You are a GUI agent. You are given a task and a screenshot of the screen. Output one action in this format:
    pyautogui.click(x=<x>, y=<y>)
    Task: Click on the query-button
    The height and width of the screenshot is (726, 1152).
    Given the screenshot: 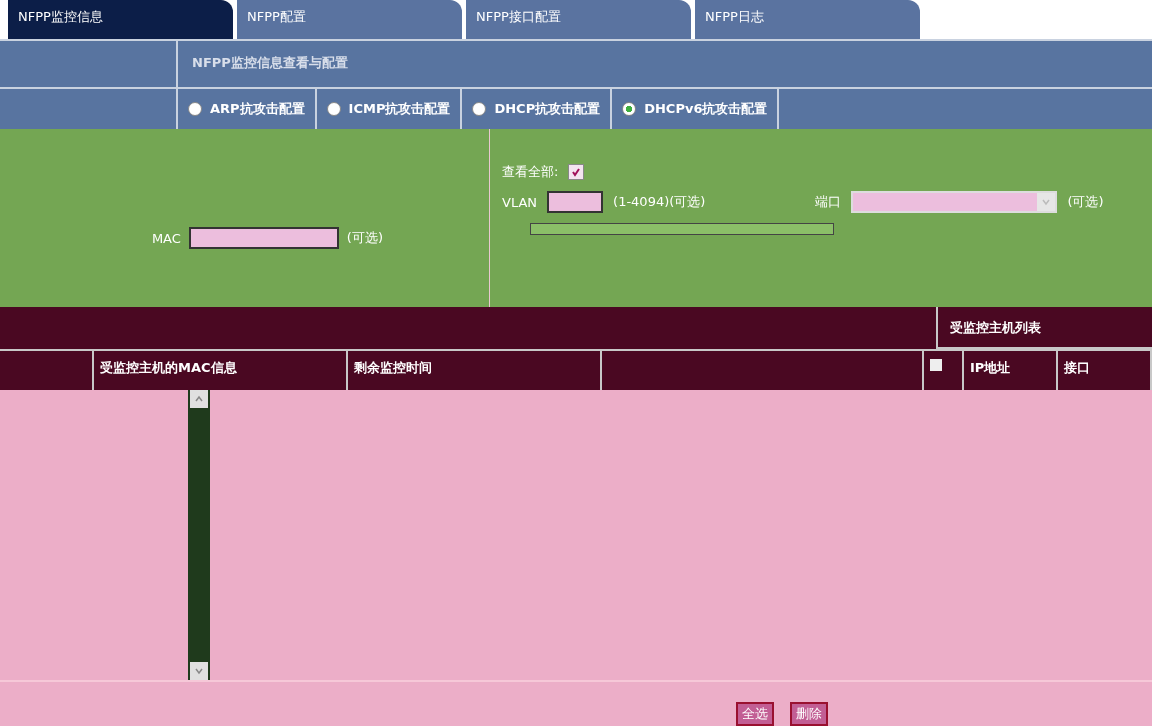 What is the action you would take?
    pyautogui.click(x=682, y=229)
    